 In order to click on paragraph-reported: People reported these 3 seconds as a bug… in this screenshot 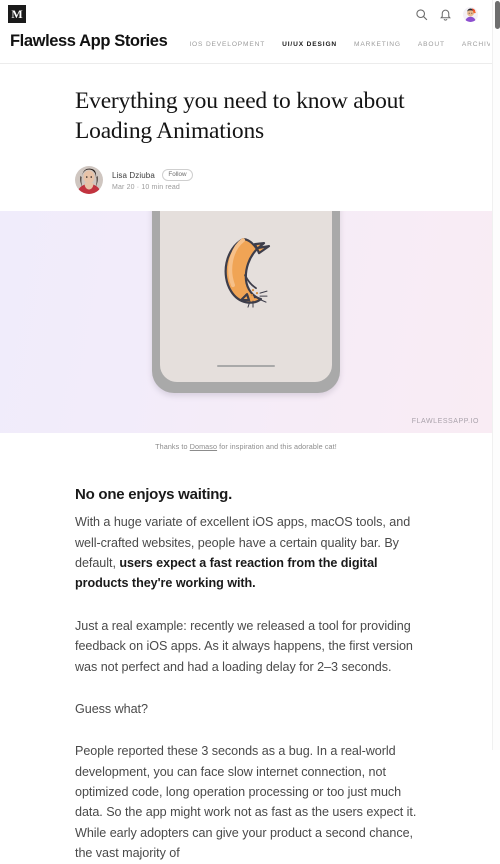, I will do `click(246, 802)`.